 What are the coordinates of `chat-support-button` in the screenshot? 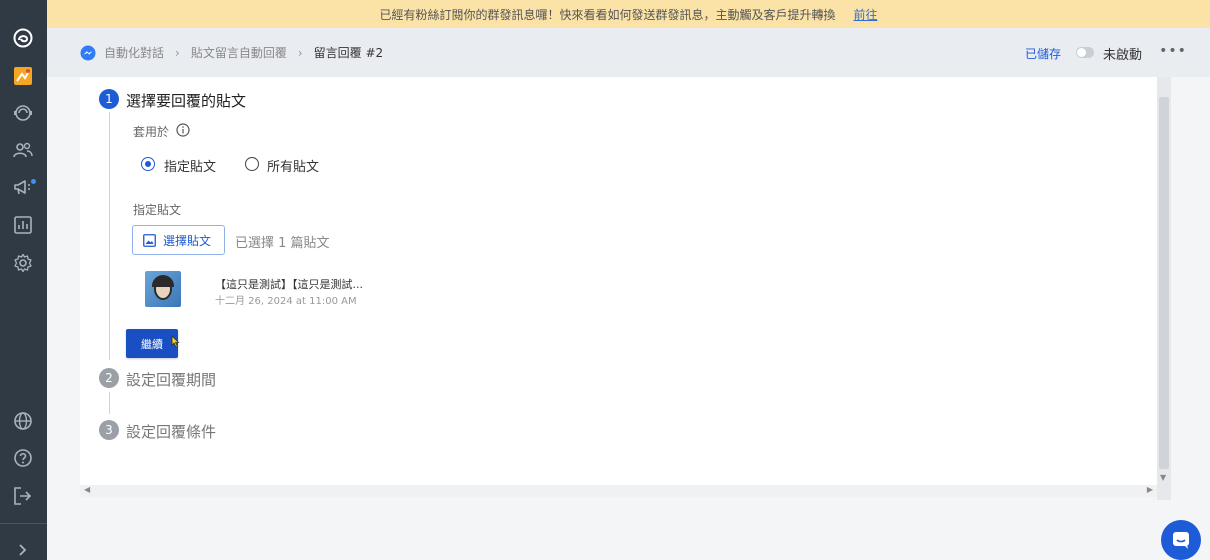 It's located at (1181, 540).